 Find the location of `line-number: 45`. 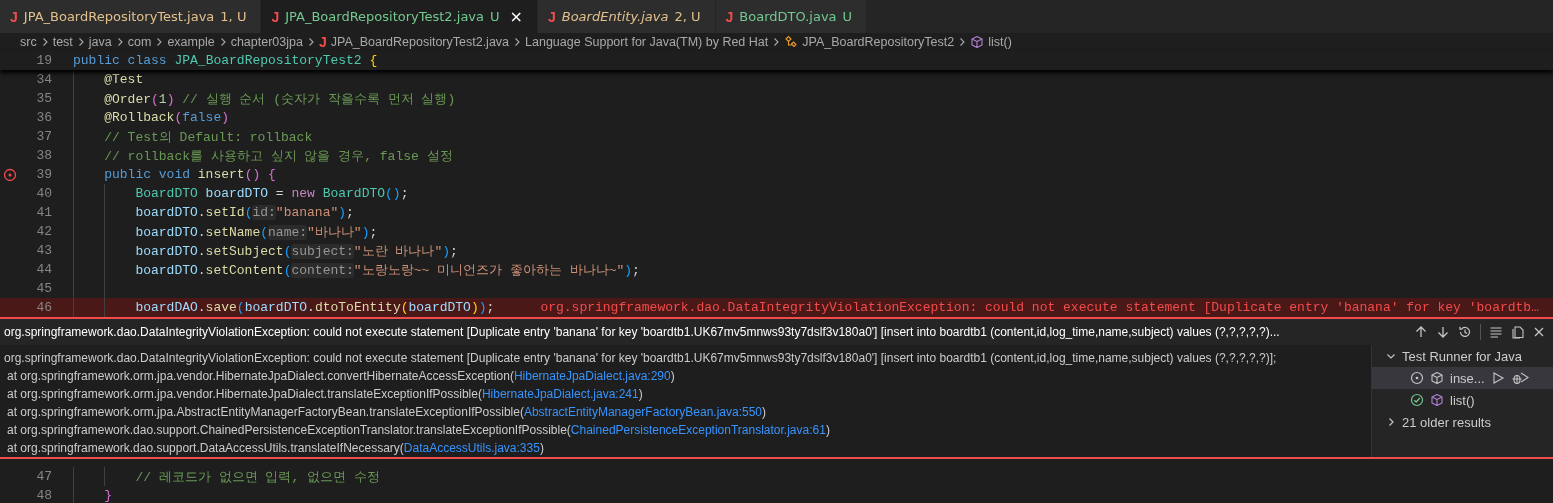

line-number: 45 is located at coordinates (43, 288).